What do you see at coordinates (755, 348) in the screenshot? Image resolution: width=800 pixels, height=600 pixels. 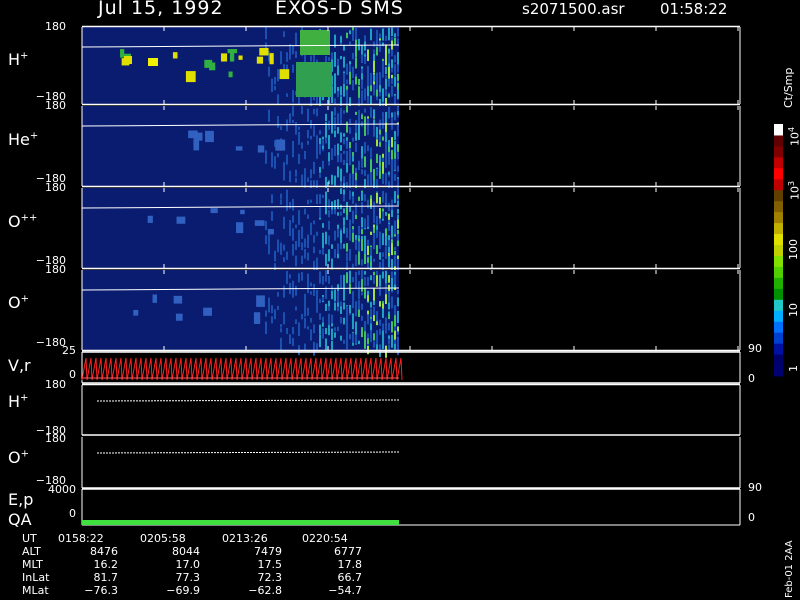 I see `rtick-vr-top: 90` at bounding box center [755, 348].